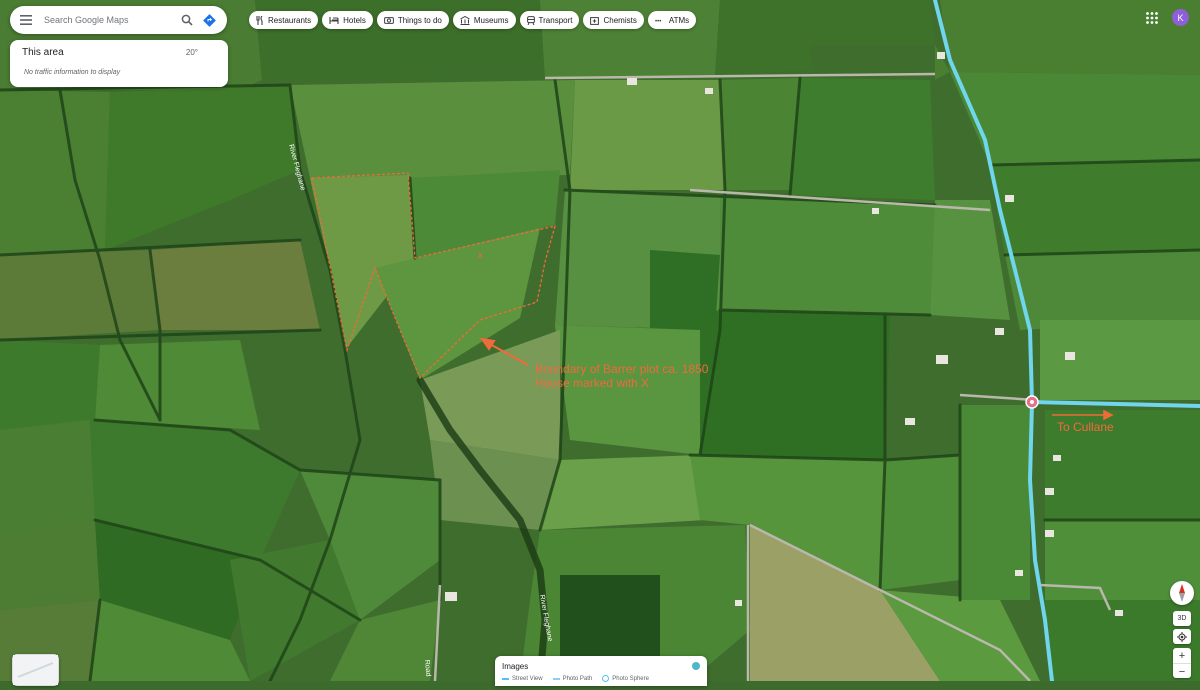 The width and height of the screenshot is (1200, 690). I want to click on images-toggle, so click(696, 666).